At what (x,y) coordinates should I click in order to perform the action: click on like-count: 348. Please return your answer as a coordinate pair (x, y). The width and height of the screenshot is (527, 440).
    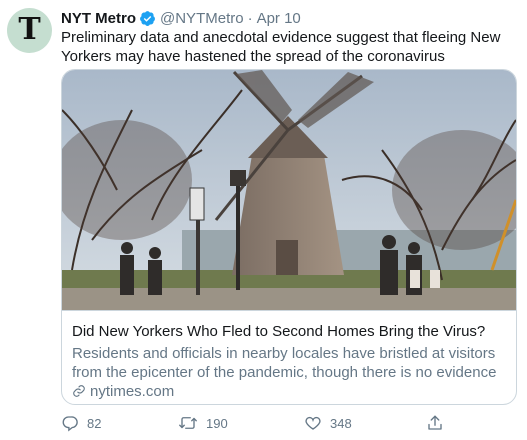
    Looking at the image, I should click on (341, 423).